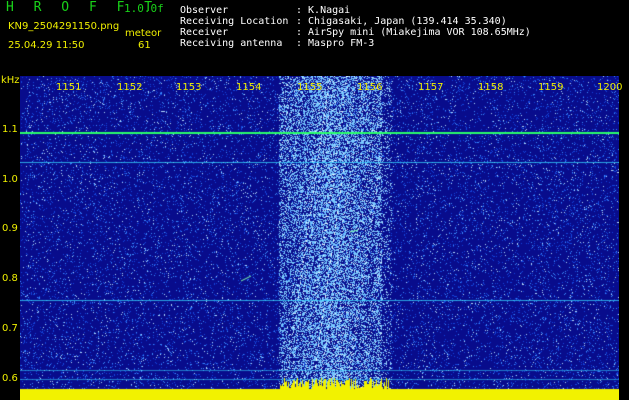  What do you see at coordinates (370, 87) in the screenshot?
I see `x-tick: 1156` at bounding box center [370, 87].